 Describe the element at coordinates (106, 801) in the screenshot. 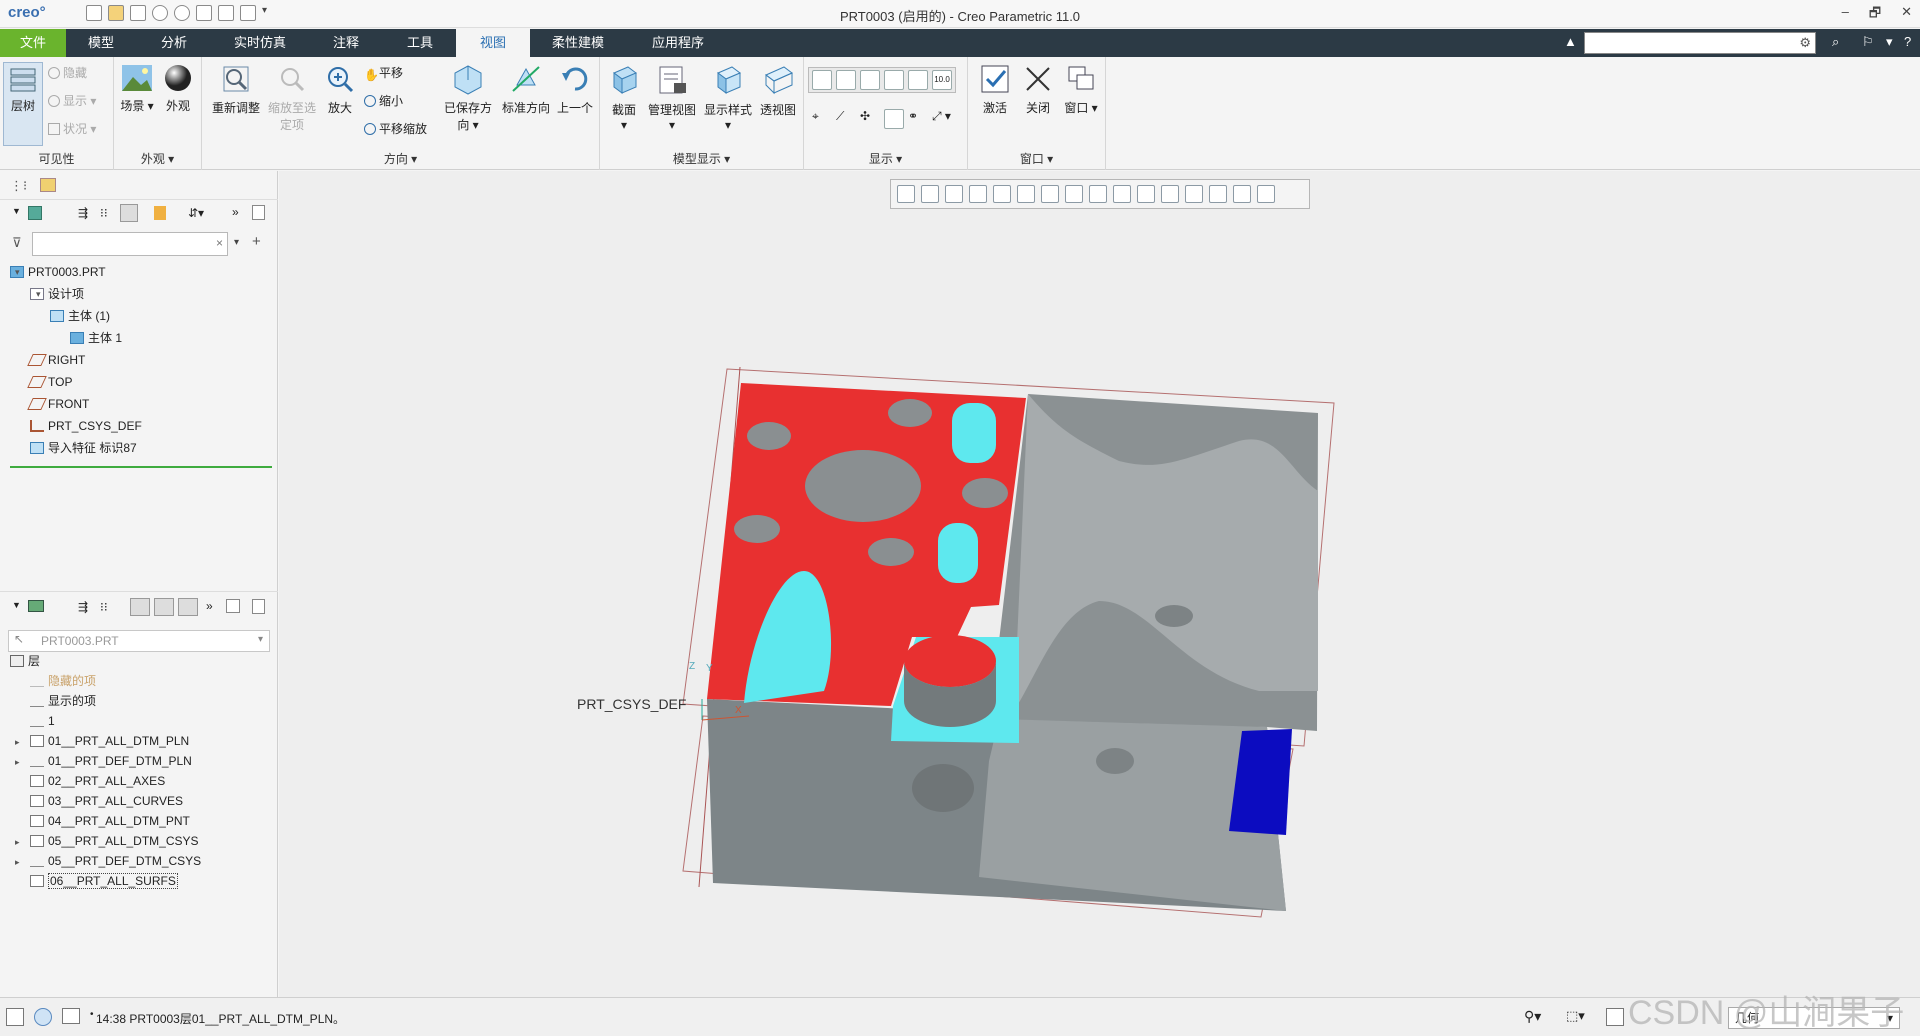

I see `layer-item-03-all-curves: 03__PRT_ALL_CURVES` at that location.